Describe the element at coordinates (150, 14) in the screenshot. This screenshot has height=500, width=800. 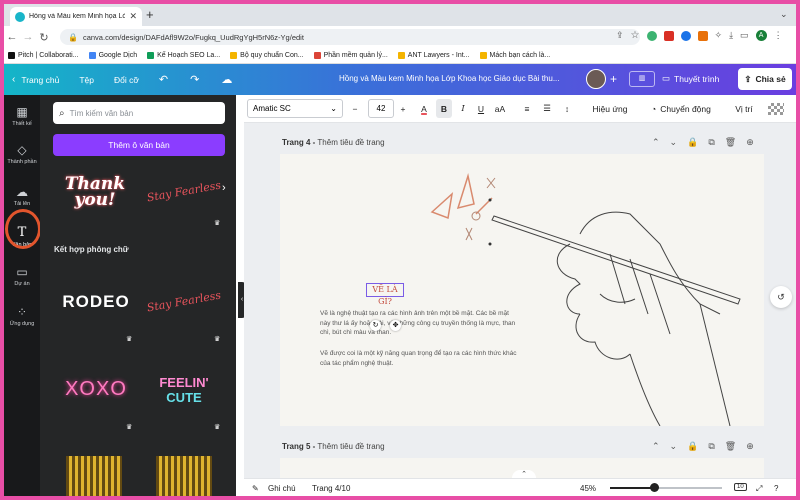
I see `new-tab-button: +` at that location.